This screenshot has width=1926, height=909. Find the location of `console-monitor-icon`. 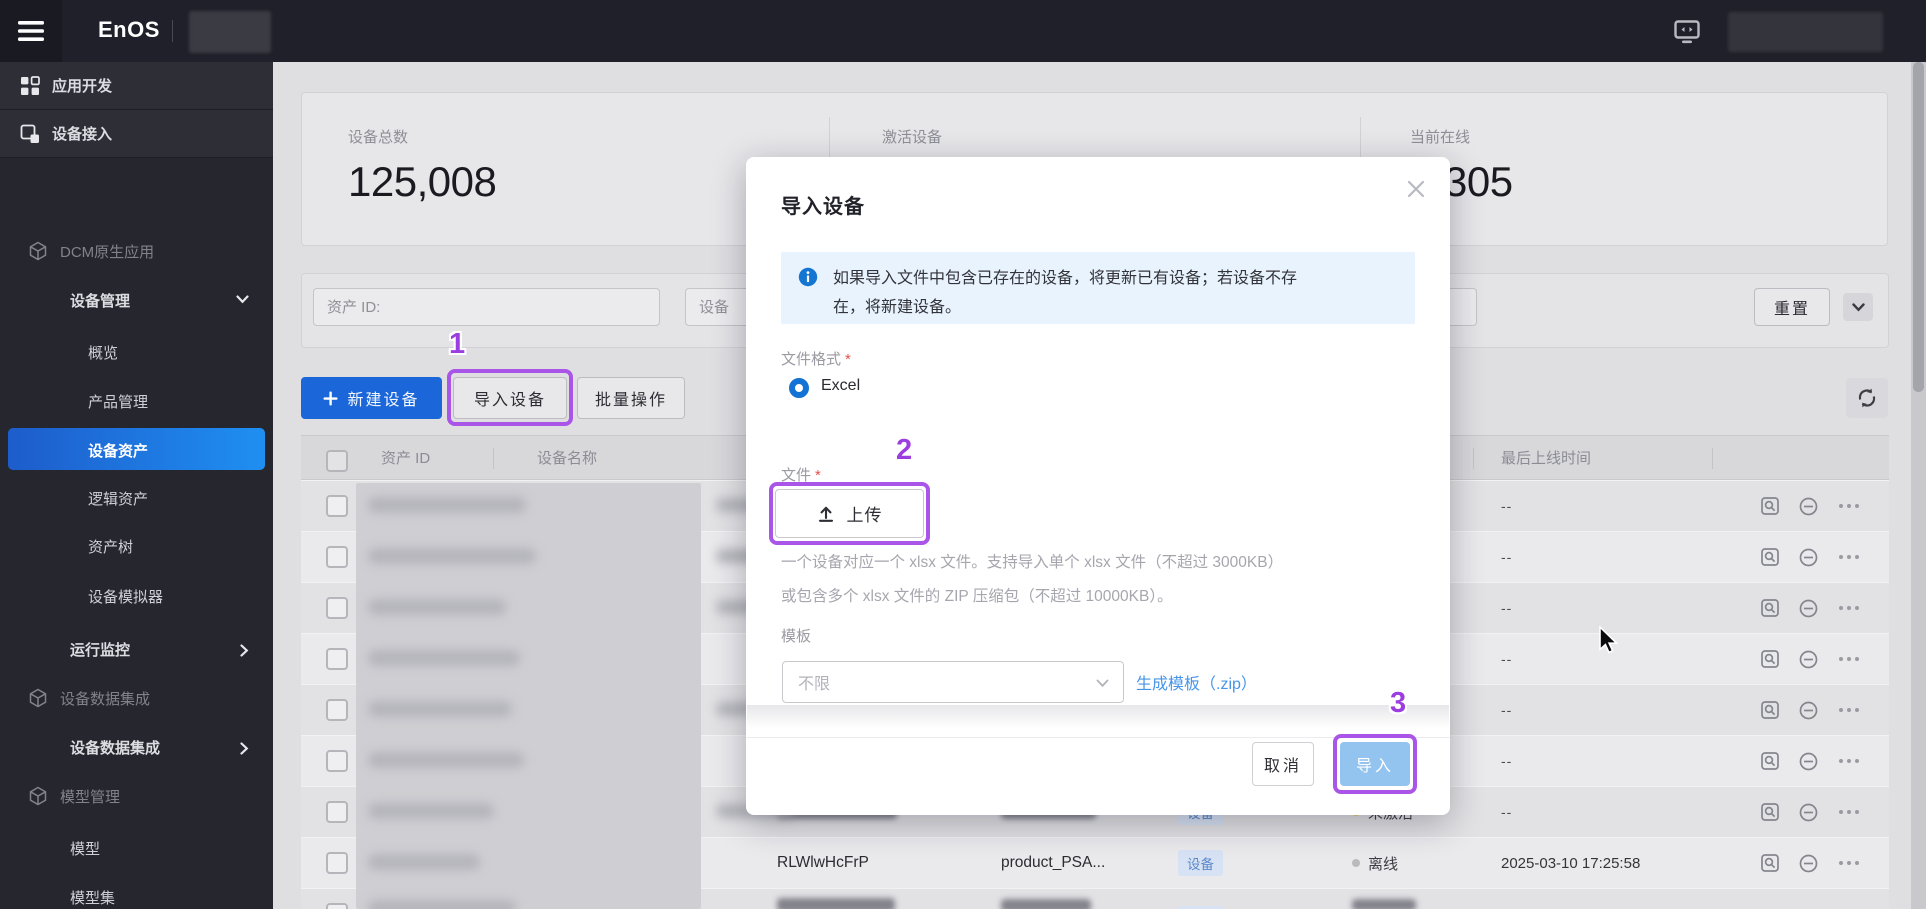

console-monitor-icon is located at coordinates (1687, 32).